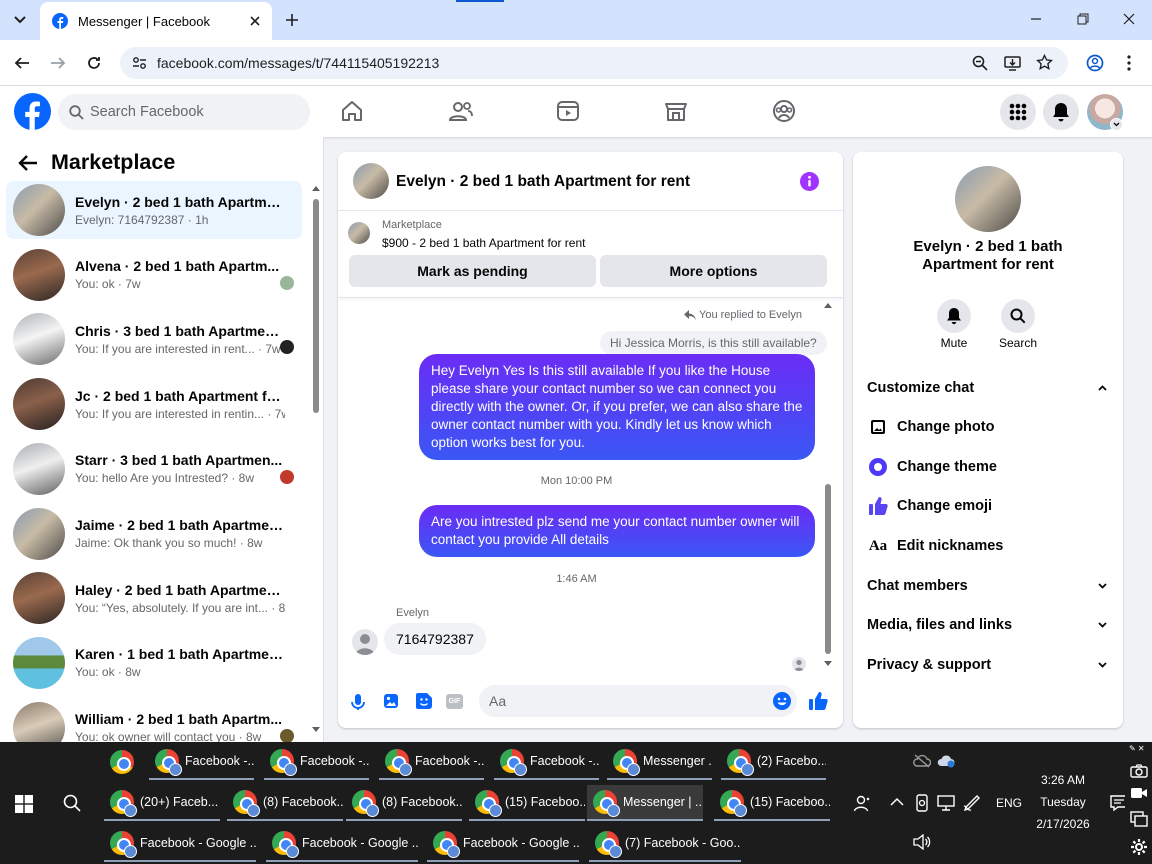 The height and width of the screenshot is (864, 1152). I want to click on tray-chevron-up-icon, so click(897, 801).